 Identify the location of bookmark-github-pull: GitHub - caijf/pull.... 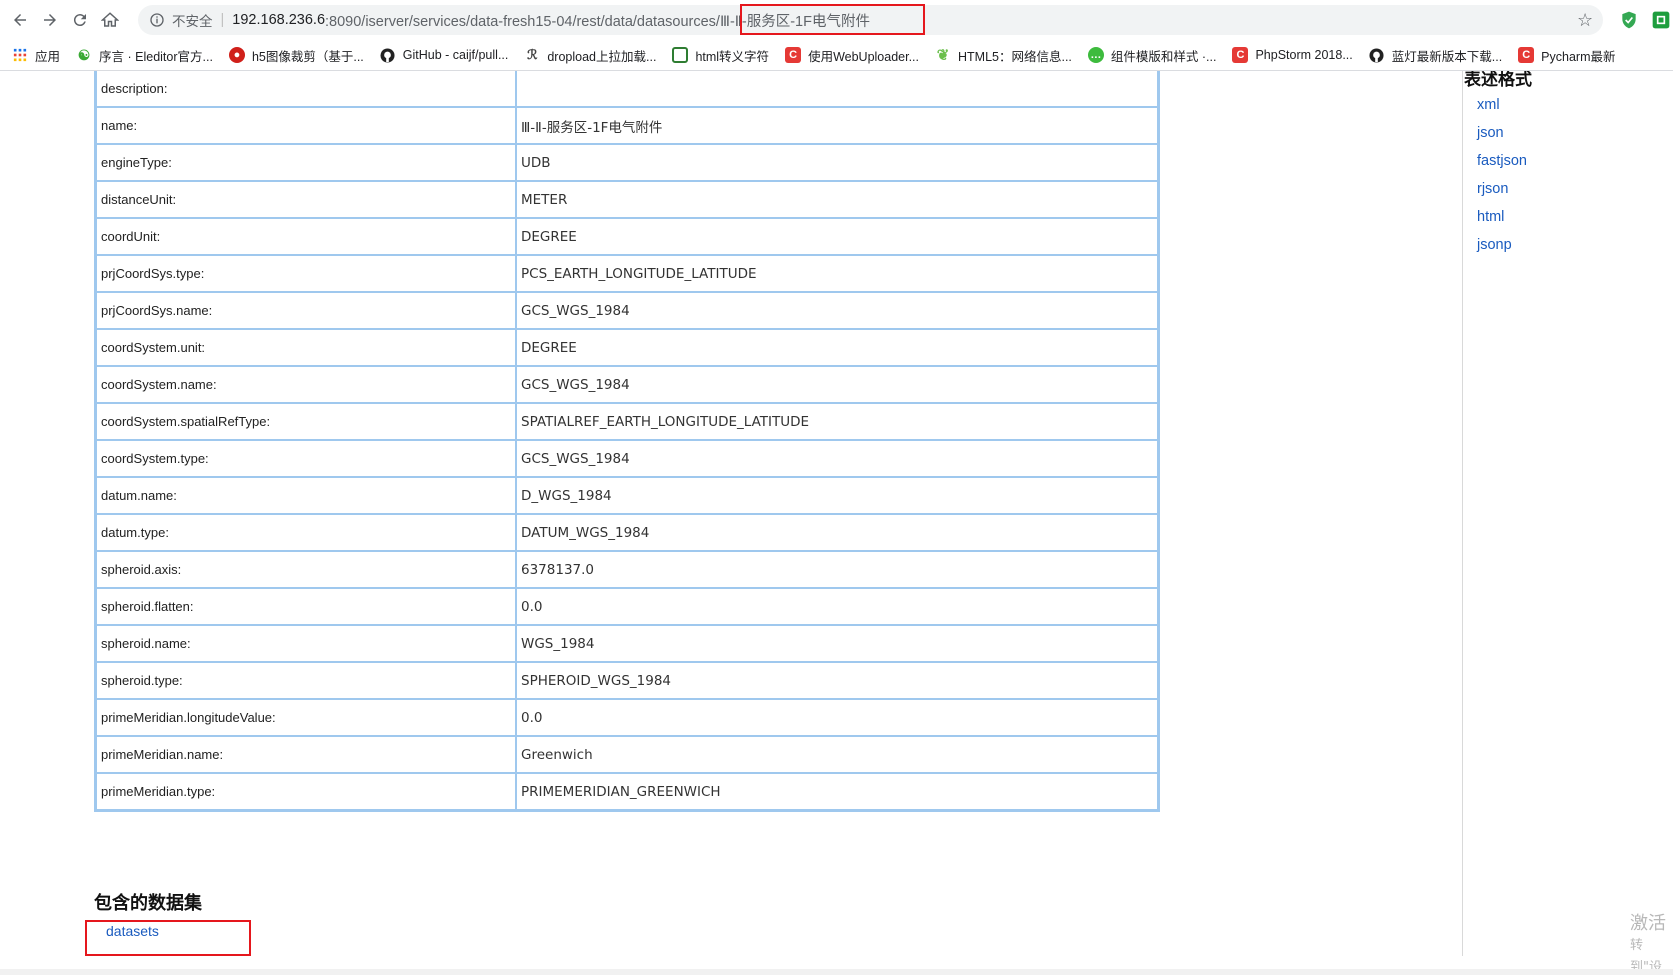
(444, 55).